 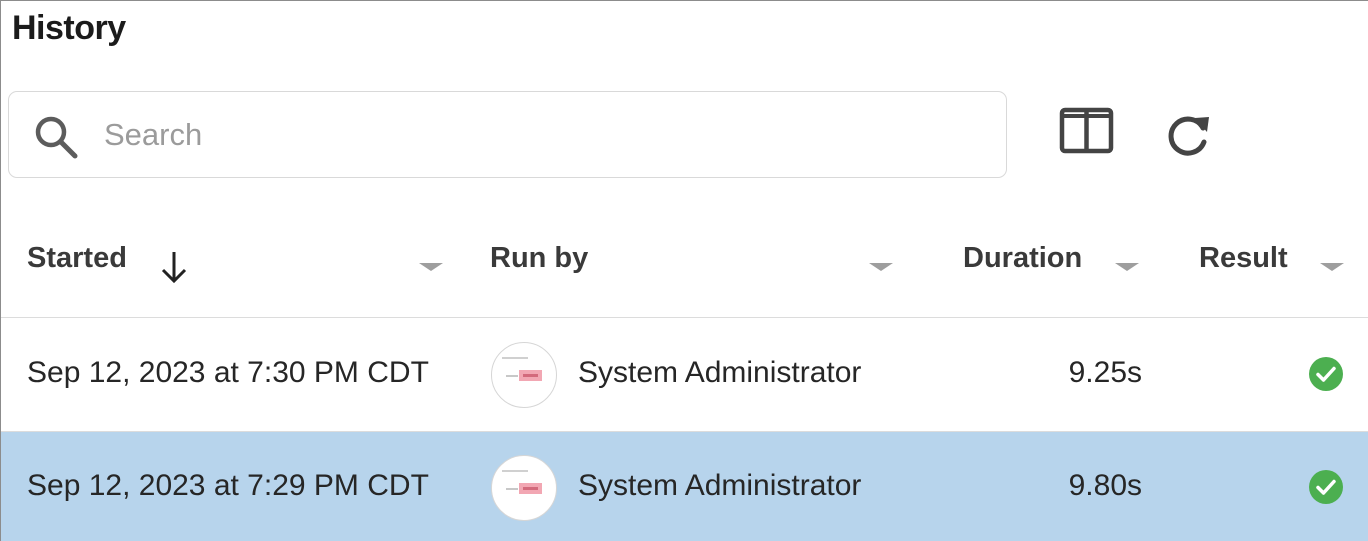 What do you see at coordinates (228, 485) in the screenshot?
I see `started-cell: Sep 12, 2023 at 7:29 PM CDT` at bounding box center [228, 485].